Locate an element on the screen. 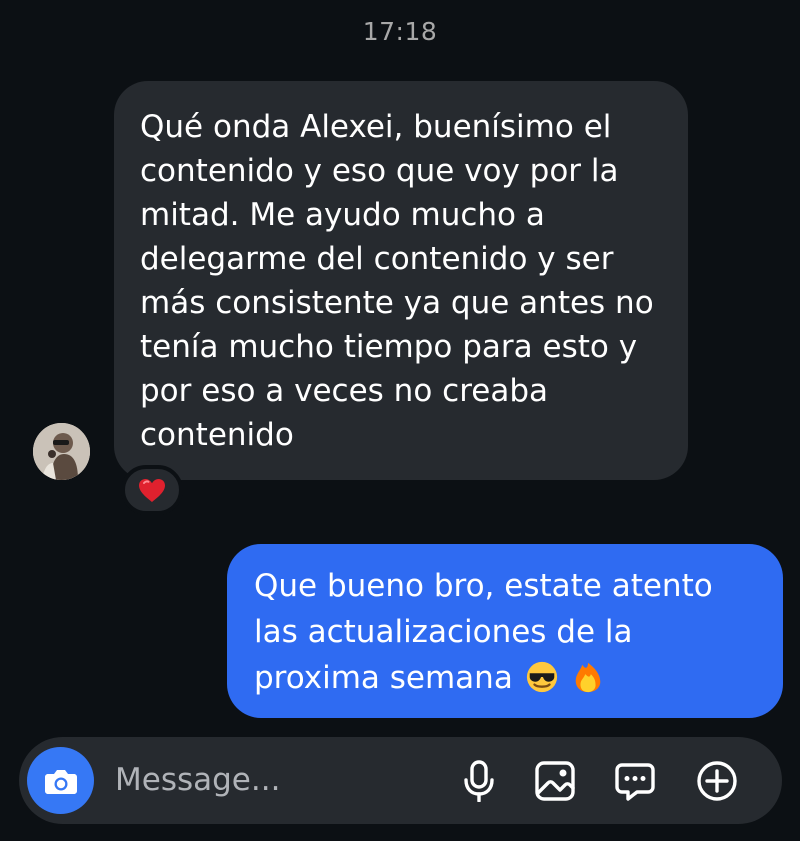 Image resolution: width=800 pixels, height=841 pixels. sticker-chat-icon is located at coordinates (635, 782).